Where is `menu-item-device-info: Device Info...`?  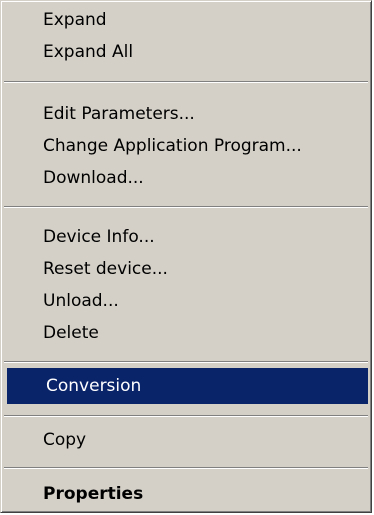 menu-item-device-info: Device Info... is located at coordinates (186, 237).